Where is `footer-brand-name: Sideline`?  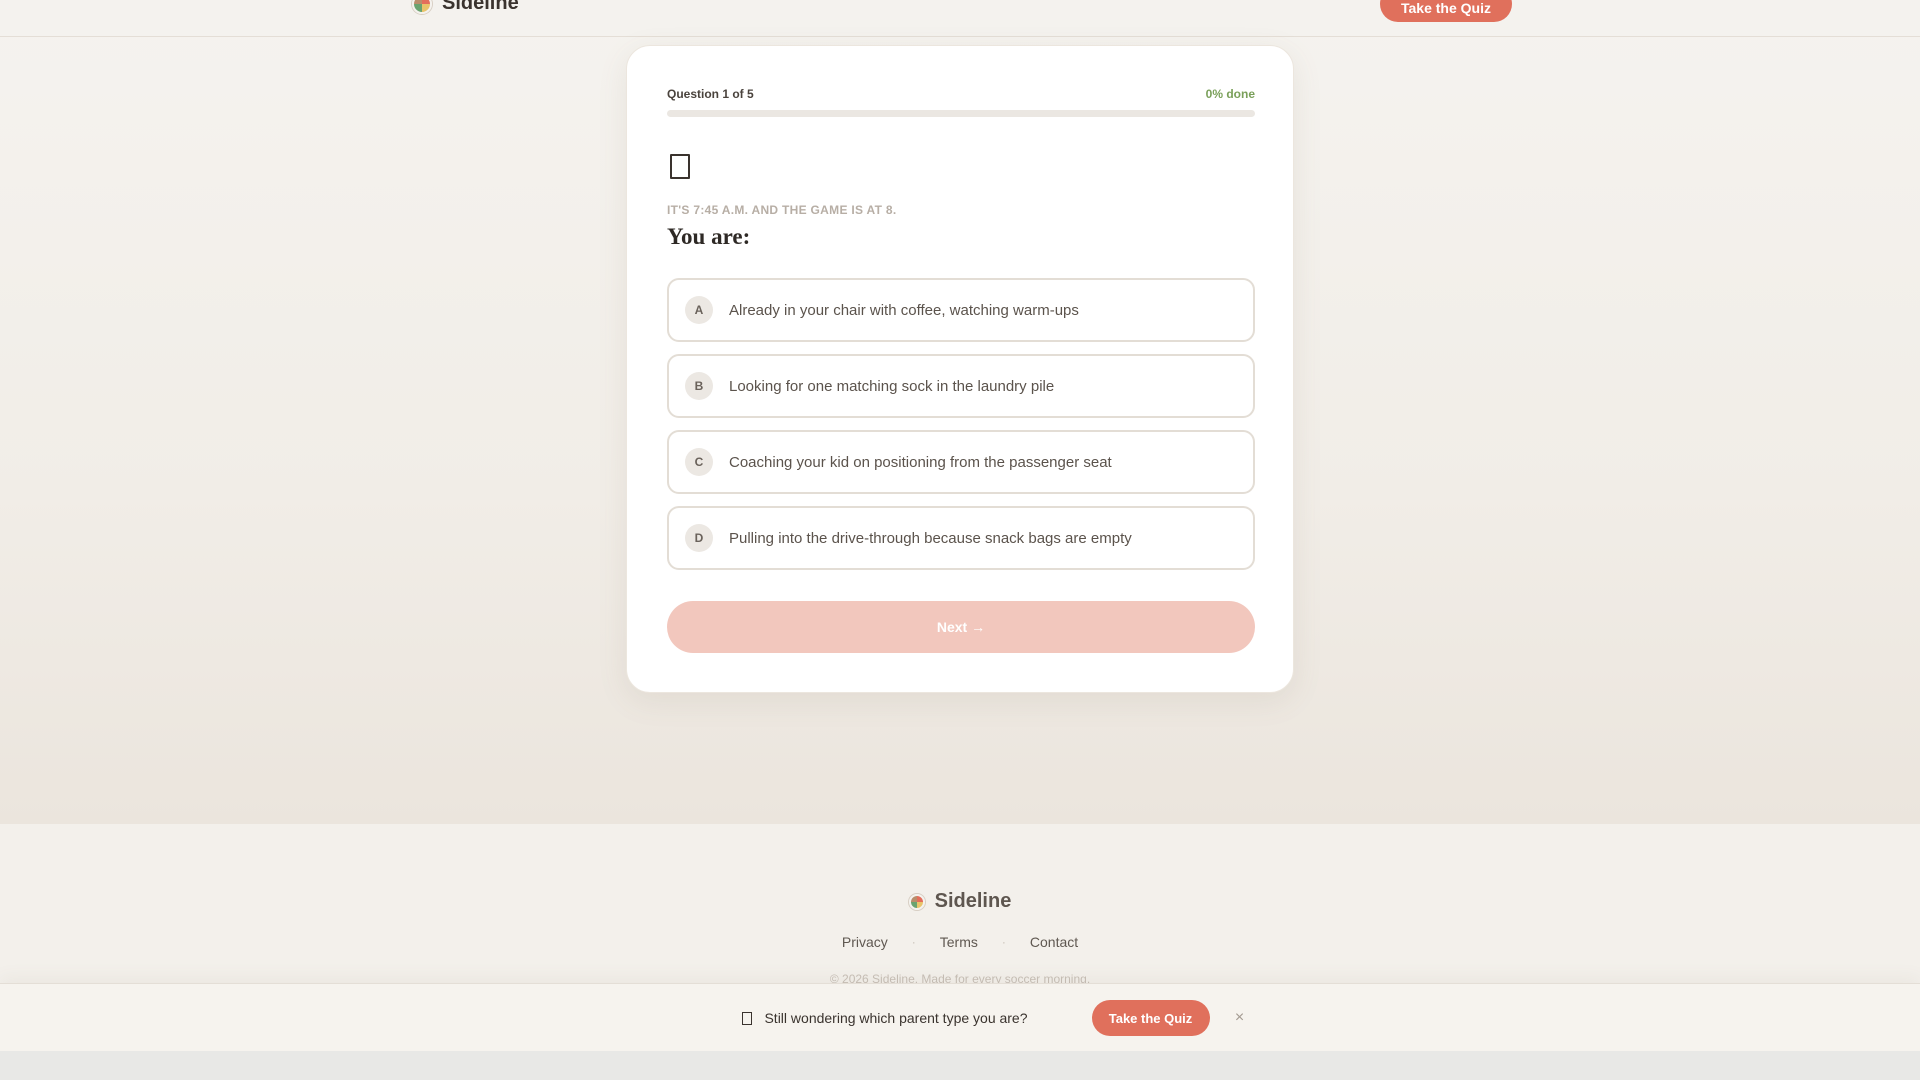
footer-brand-name: Sideline is located at coordinates (973, 901).